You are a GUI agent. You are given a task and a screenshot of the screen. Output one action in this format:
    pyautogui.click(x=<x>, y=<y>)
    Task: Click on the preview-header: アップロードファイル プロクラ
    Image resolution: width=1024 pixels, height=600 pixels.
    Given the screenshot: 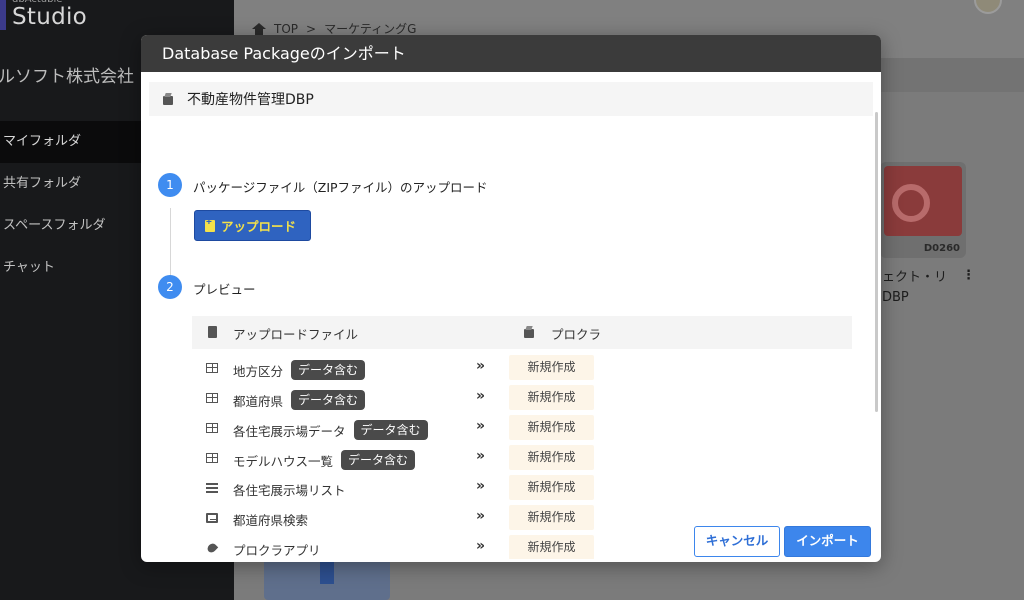 What is the action you would take?
    pyautogui.click(x=522, y=332)
    